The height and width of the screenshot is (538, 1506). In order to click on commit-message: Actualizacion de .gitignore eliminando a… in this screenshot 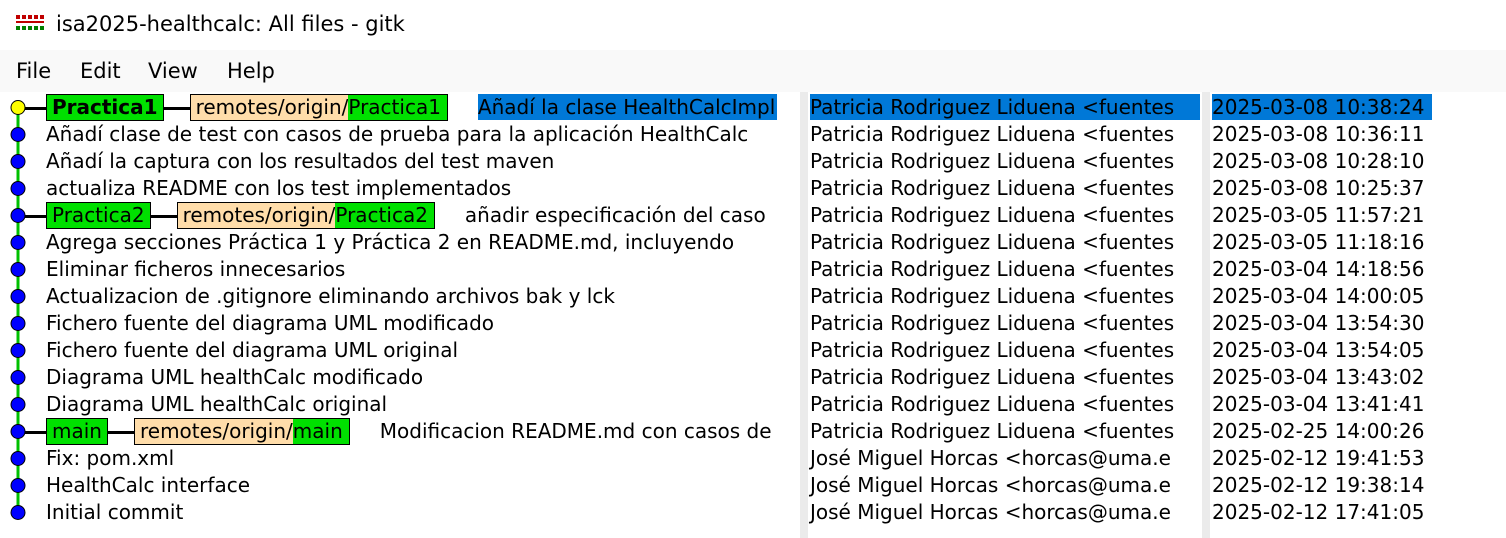, I will do `click(330, 296)`.